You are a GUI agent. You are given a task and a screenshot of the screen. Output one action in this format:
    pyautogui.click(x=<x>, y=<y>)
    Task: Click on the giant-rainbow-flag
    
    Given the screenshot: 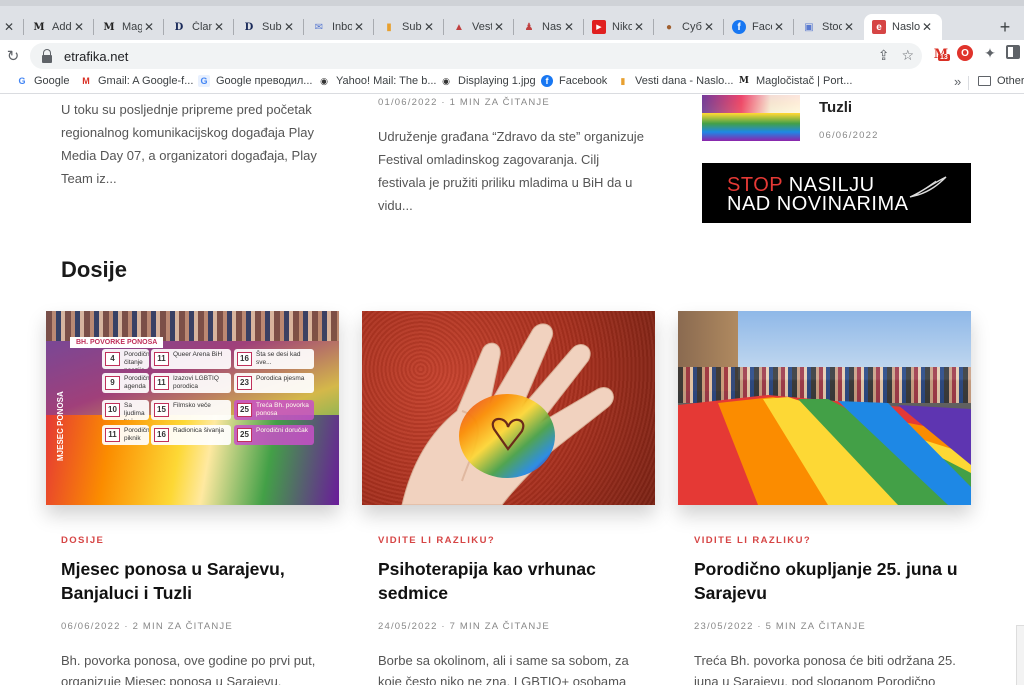 What is the action you would take?
    pyautogui.click(x=824, y=450)
    